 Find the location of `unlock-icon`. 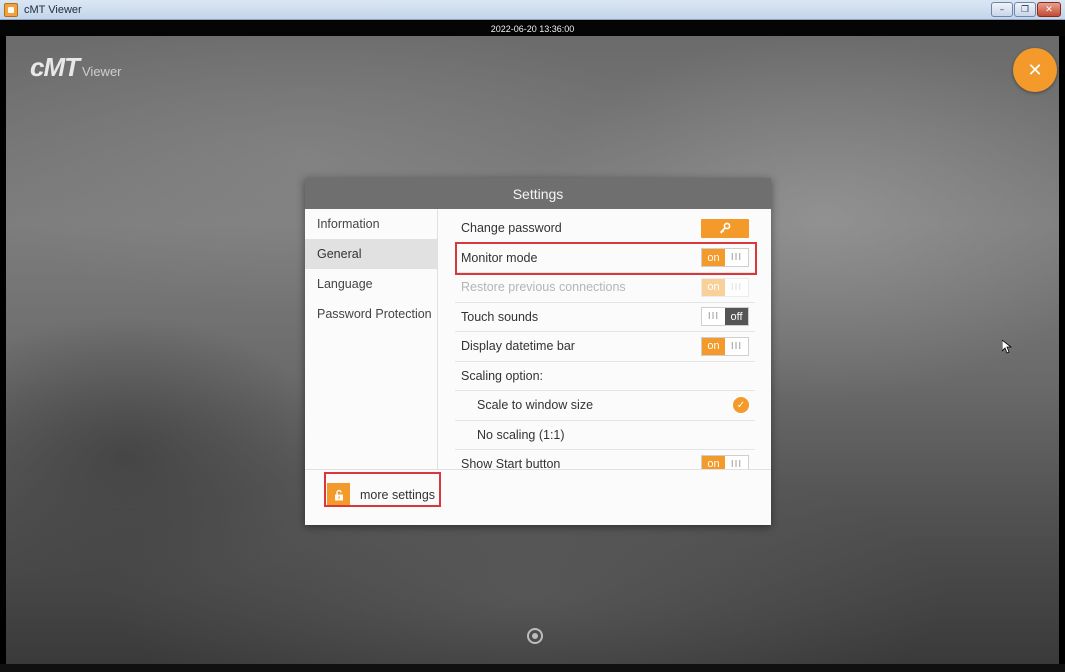

unlock-icon is located at coordinates (338, 494).